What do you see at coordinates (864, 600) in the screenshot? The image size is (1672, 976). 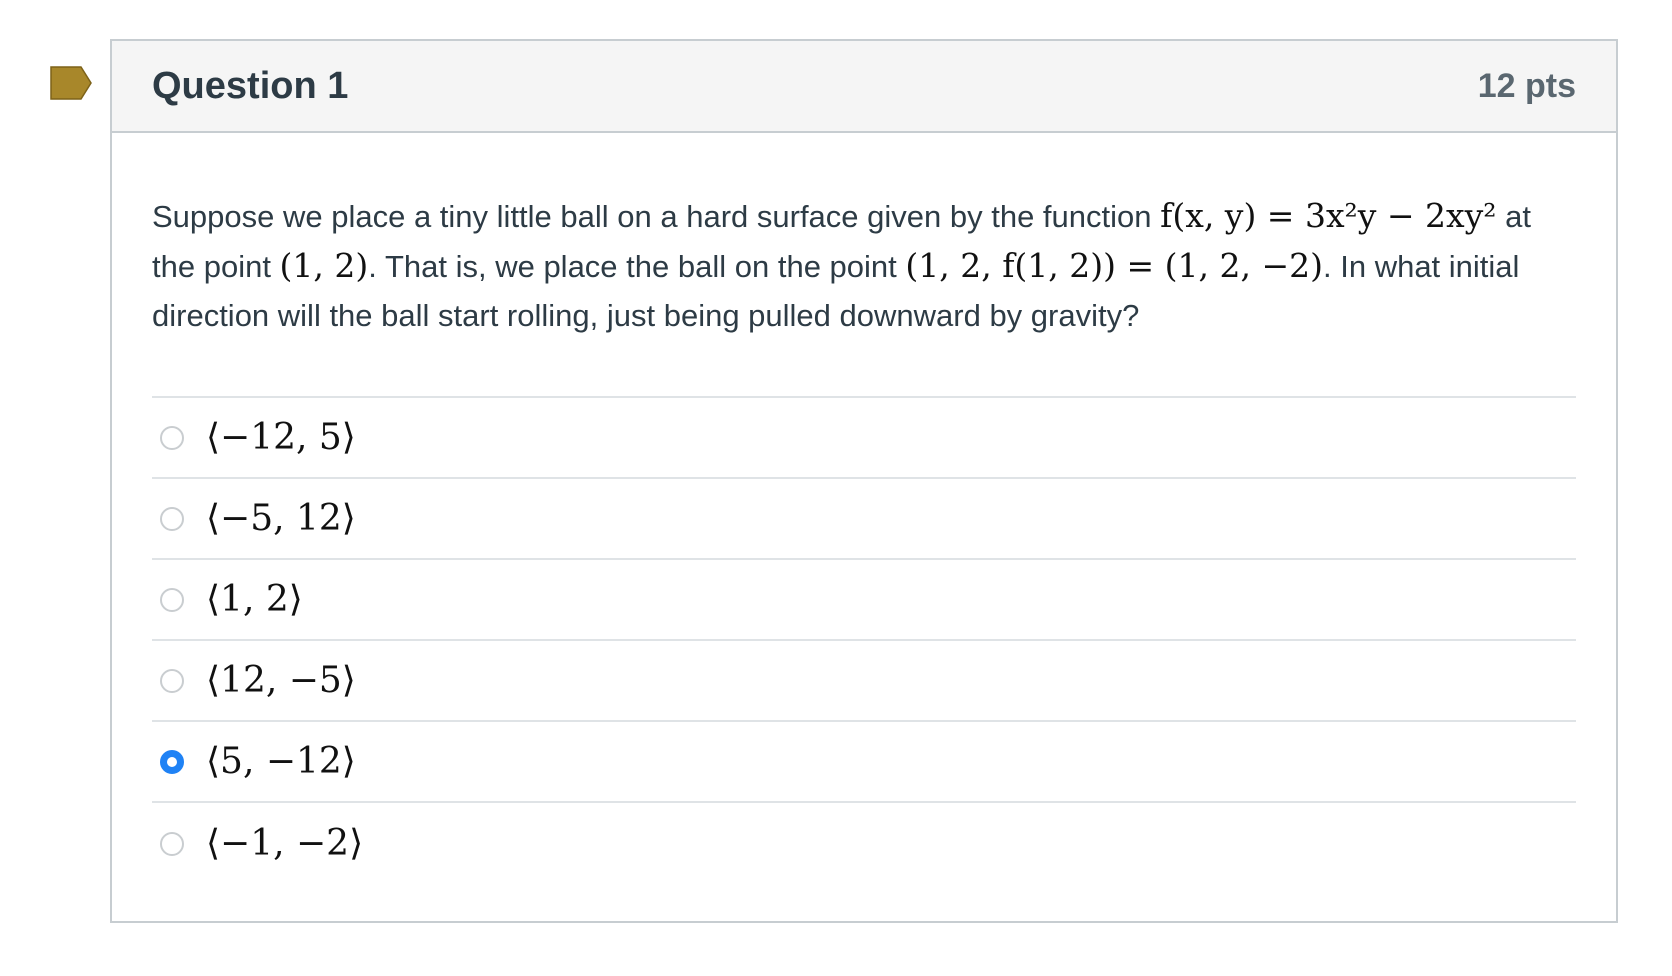 I see `answer-option-3: ⟨1, 2⟩` at bounding box center [864, 600].